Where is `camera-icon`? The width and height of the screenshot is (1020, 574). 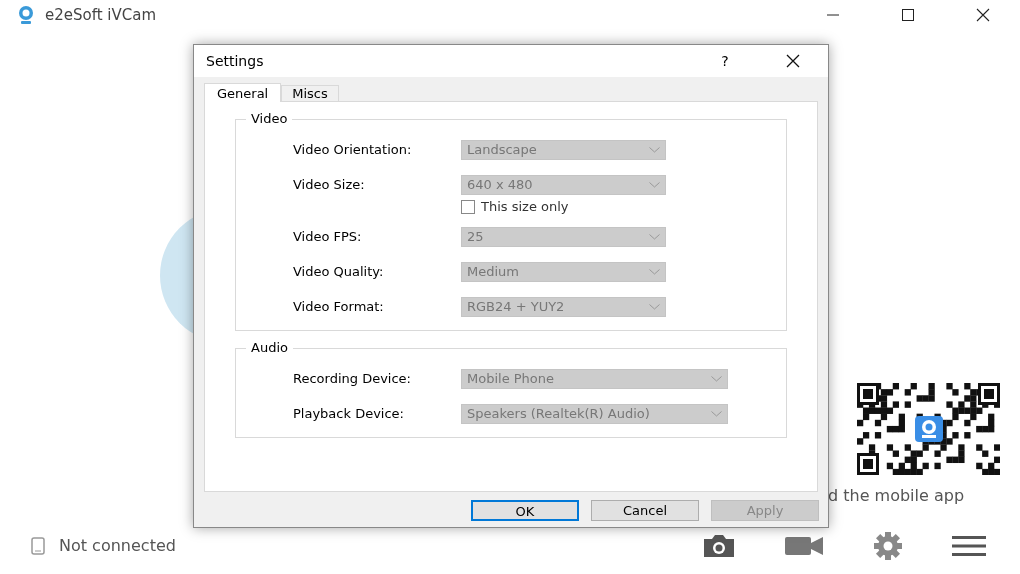 camera-icon is located at coordinates (719, 546).